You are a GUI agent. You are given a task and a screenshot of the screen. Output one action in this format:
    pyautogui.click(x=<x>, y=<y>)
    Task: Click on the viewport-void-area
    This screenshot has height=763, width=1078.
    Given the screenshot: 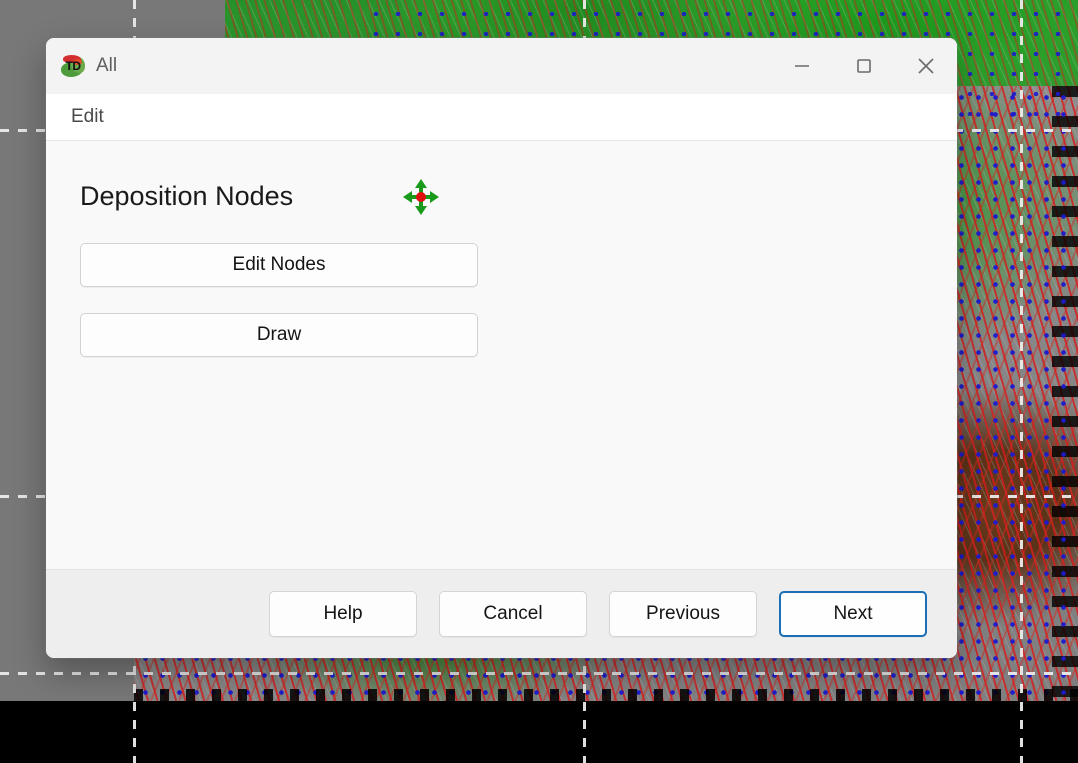 What is the action you would take?
    pyautogui.click(x=539, y=732)
    